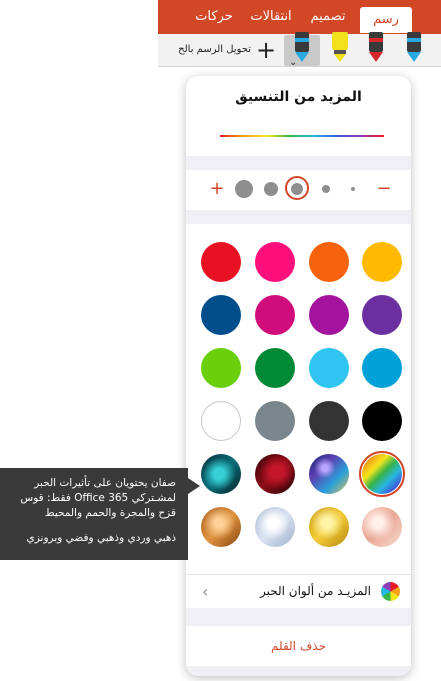  What do you see at coordinates (340, 47) in the screenshot?
I see `highlighter-icon` at bounding box center [340, 47].